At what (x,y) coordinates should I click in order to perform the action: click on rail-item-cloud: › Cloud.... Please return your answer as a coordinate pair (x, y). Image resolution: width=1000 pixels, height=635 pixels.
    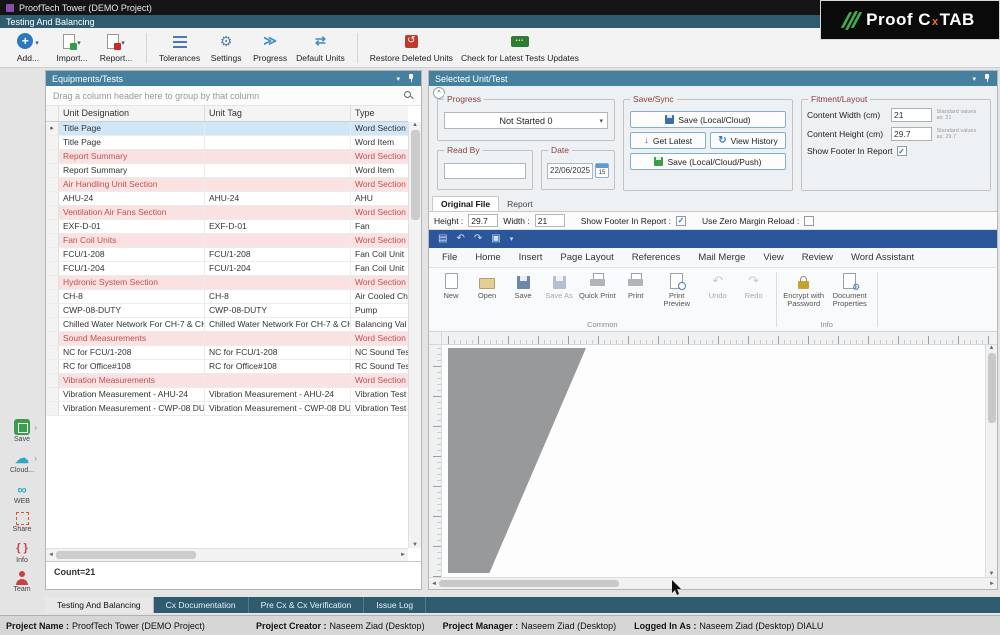
    Looking at the image, I should click on (22, 462).